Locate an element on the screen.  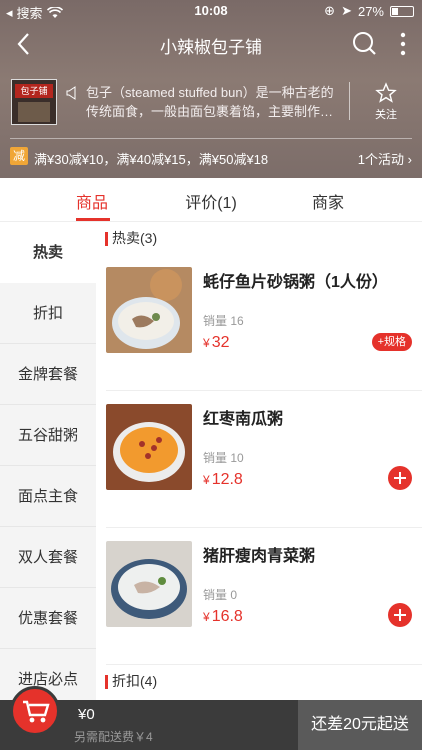
follow-button: 关注 is located at coordinates (386, 102).